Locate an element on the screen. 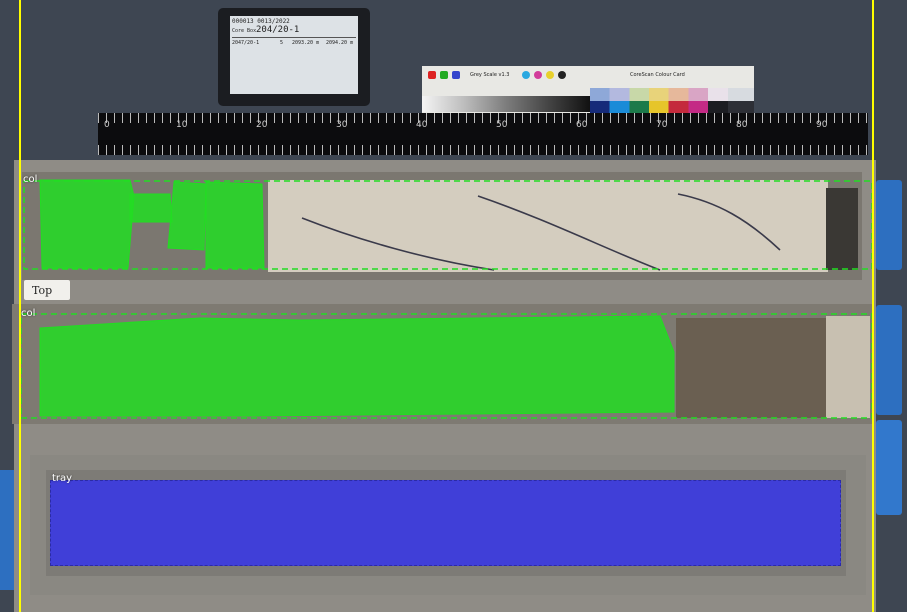 The image size is (907, 612). boundary-line-left is located at coordinates (20, 306).